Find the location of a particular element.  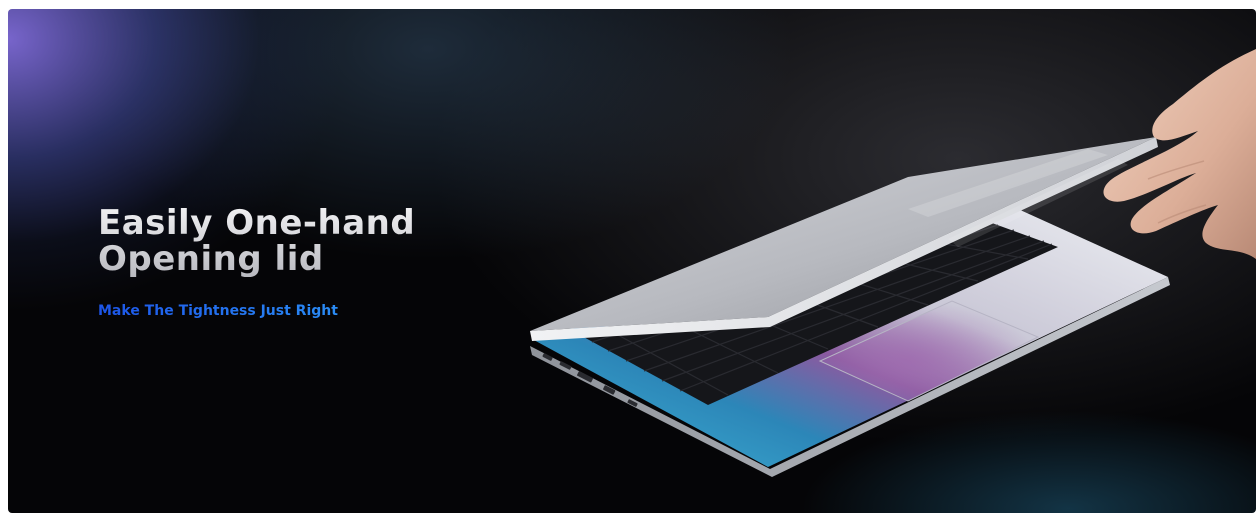

subheadline: Make The Tightness Just Right is located at coordinates (218, 311).